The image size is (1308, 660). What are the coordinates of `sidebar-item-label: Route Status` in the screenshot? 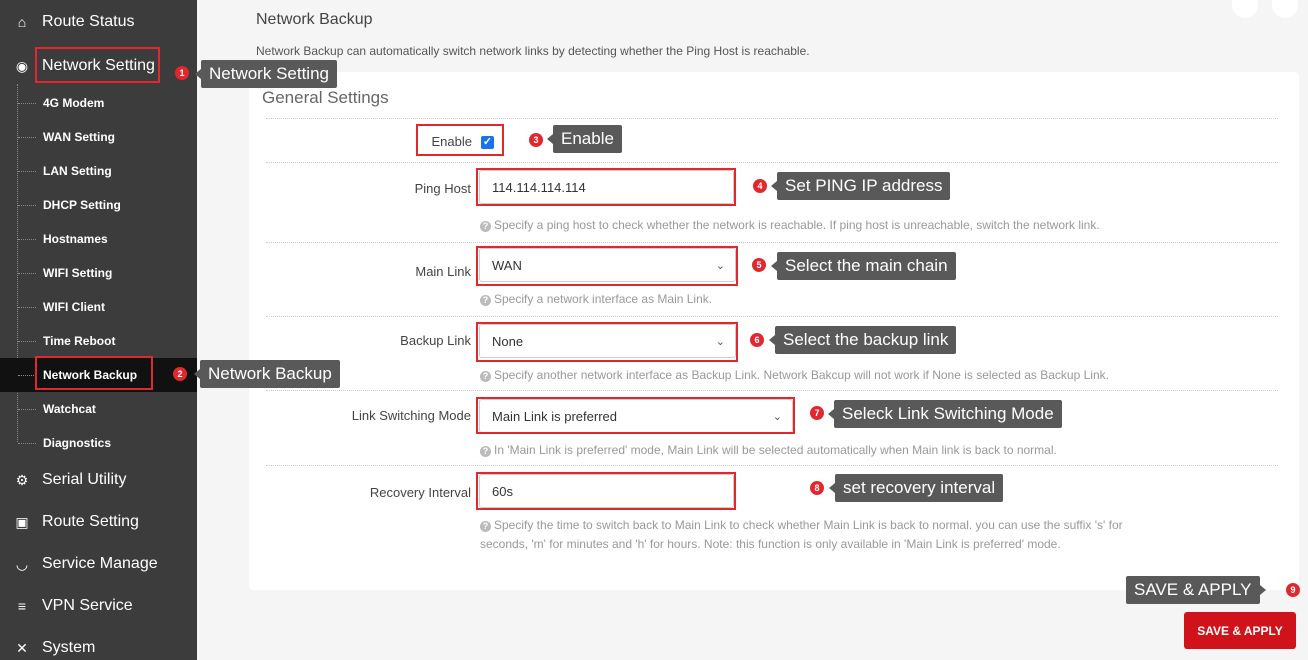 It's located at (88, 21).